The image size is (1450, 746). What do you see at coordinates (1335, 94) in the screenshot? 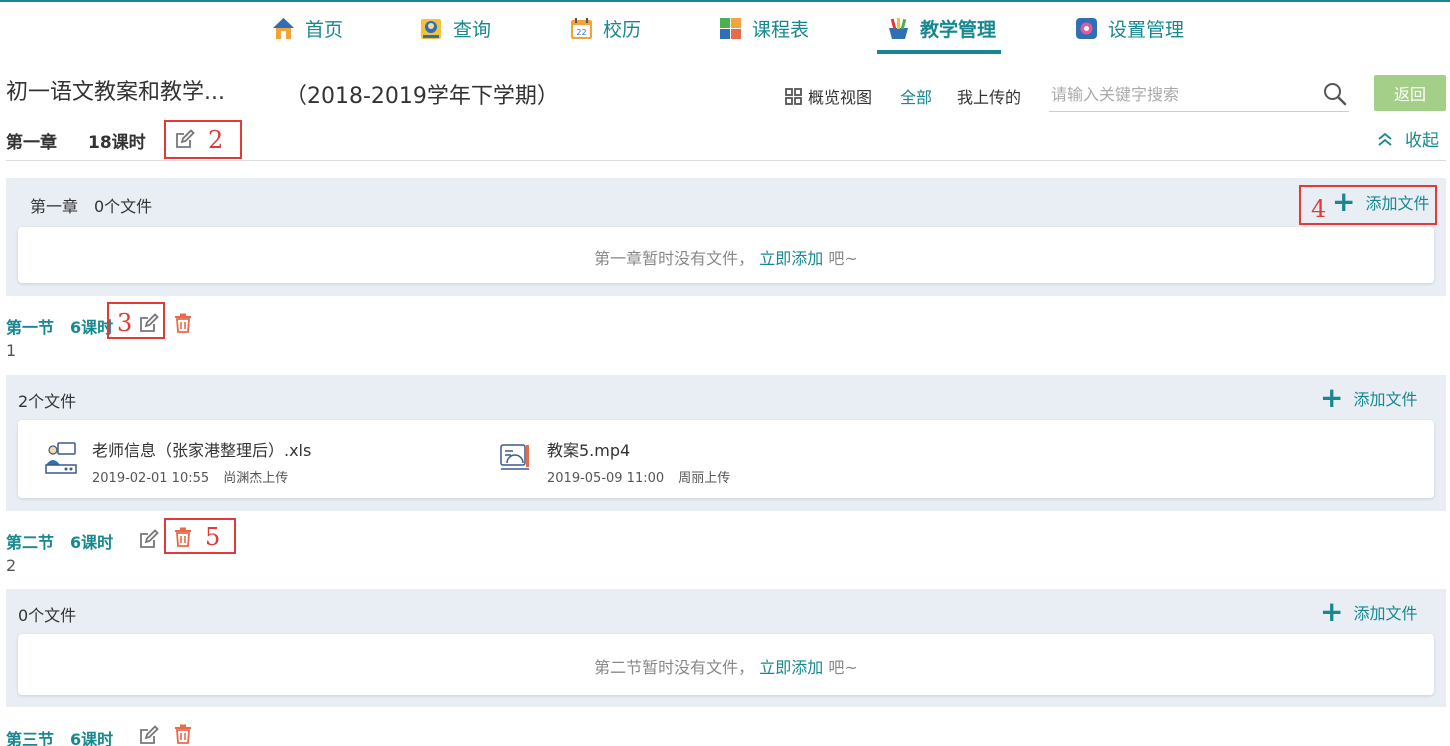
I see `search-icon` at bounding box center [1335, 94].